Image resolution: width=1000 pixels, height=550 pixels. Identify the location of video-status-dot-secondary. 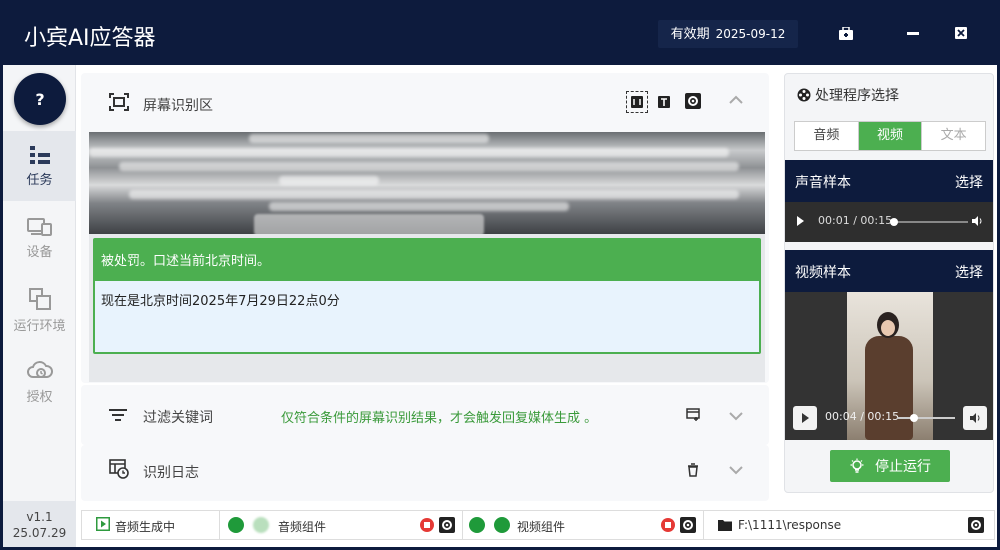
(502, 525).